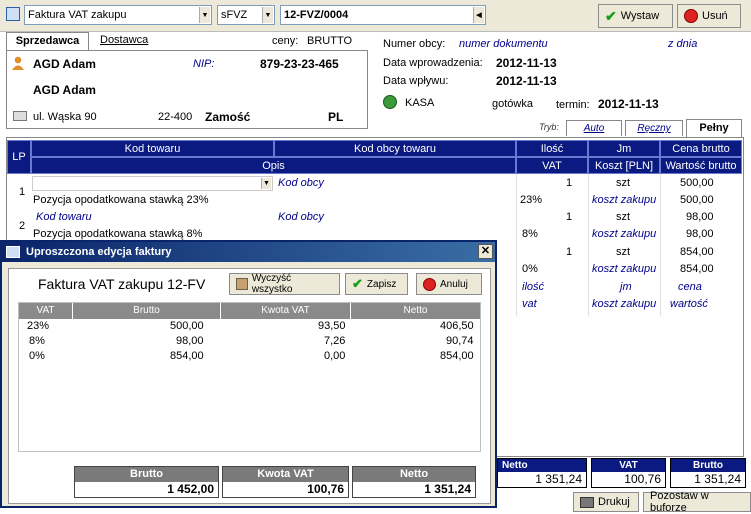  I want to click on row4-price: cena, so click(690, 287).